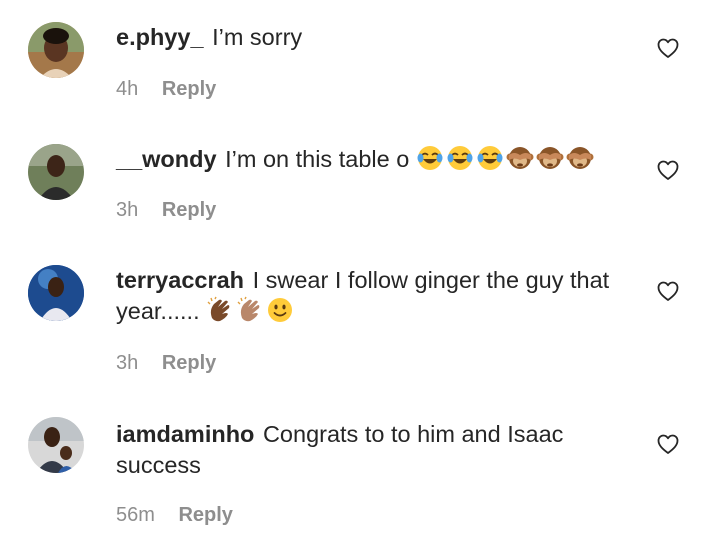 This screenshot has width=720, height=544. I want to click on username-link: iamdaminho, so click(185, 434).